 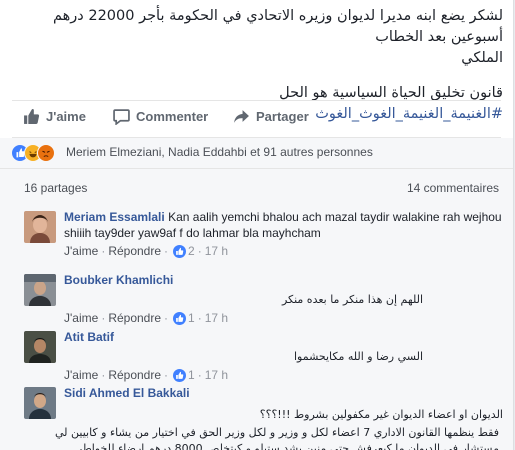 What do you see at coordinates (172, 116) in the screenshot?
I see `comment-label: Commenter` at bounding box center [172, 116].